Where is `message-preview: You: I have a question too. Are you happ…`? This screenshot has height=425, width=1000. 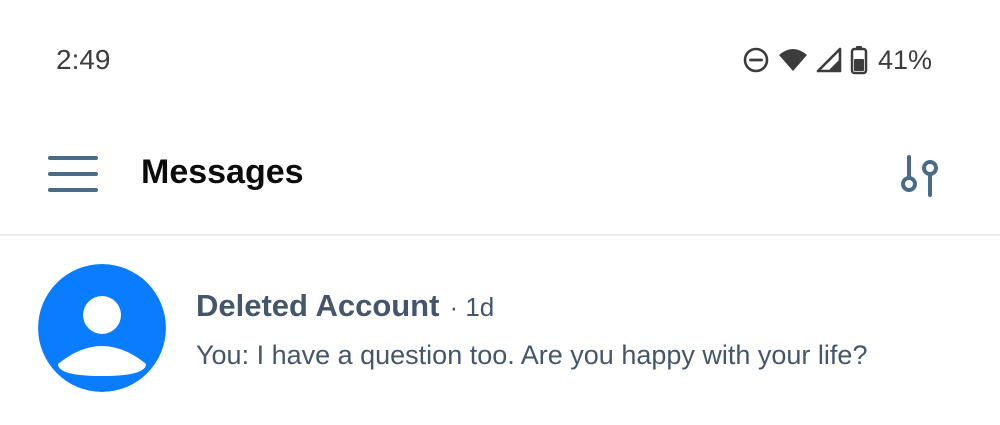 message-preview: You: I have a question too. Are you happ… is located at coordinates (532, 355).